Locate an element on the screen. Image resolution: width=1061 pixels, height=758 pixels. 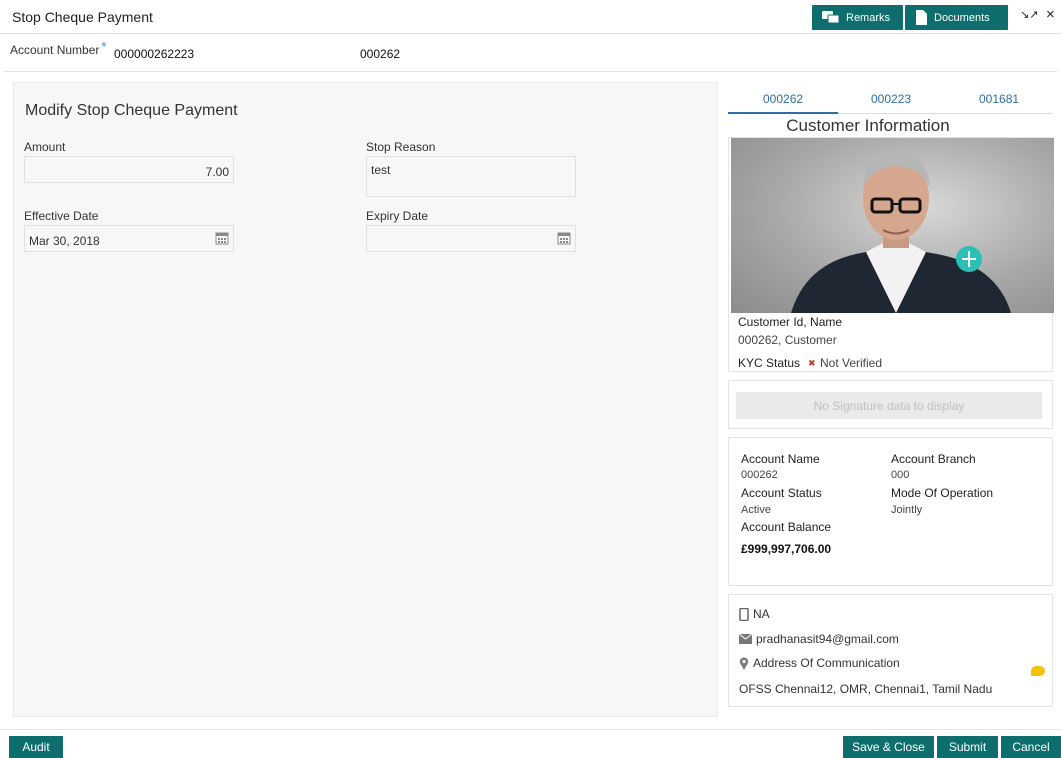
amount-value: 7.00 is located at coordinates (217, 172).